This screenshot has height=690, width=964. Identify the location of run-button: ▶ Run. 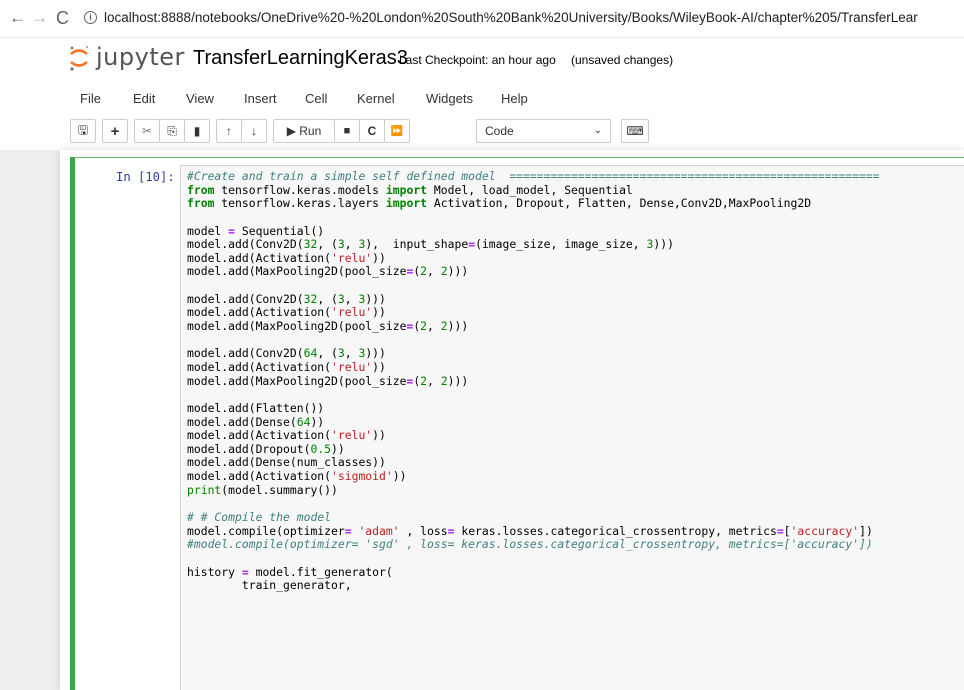
(304, 131).